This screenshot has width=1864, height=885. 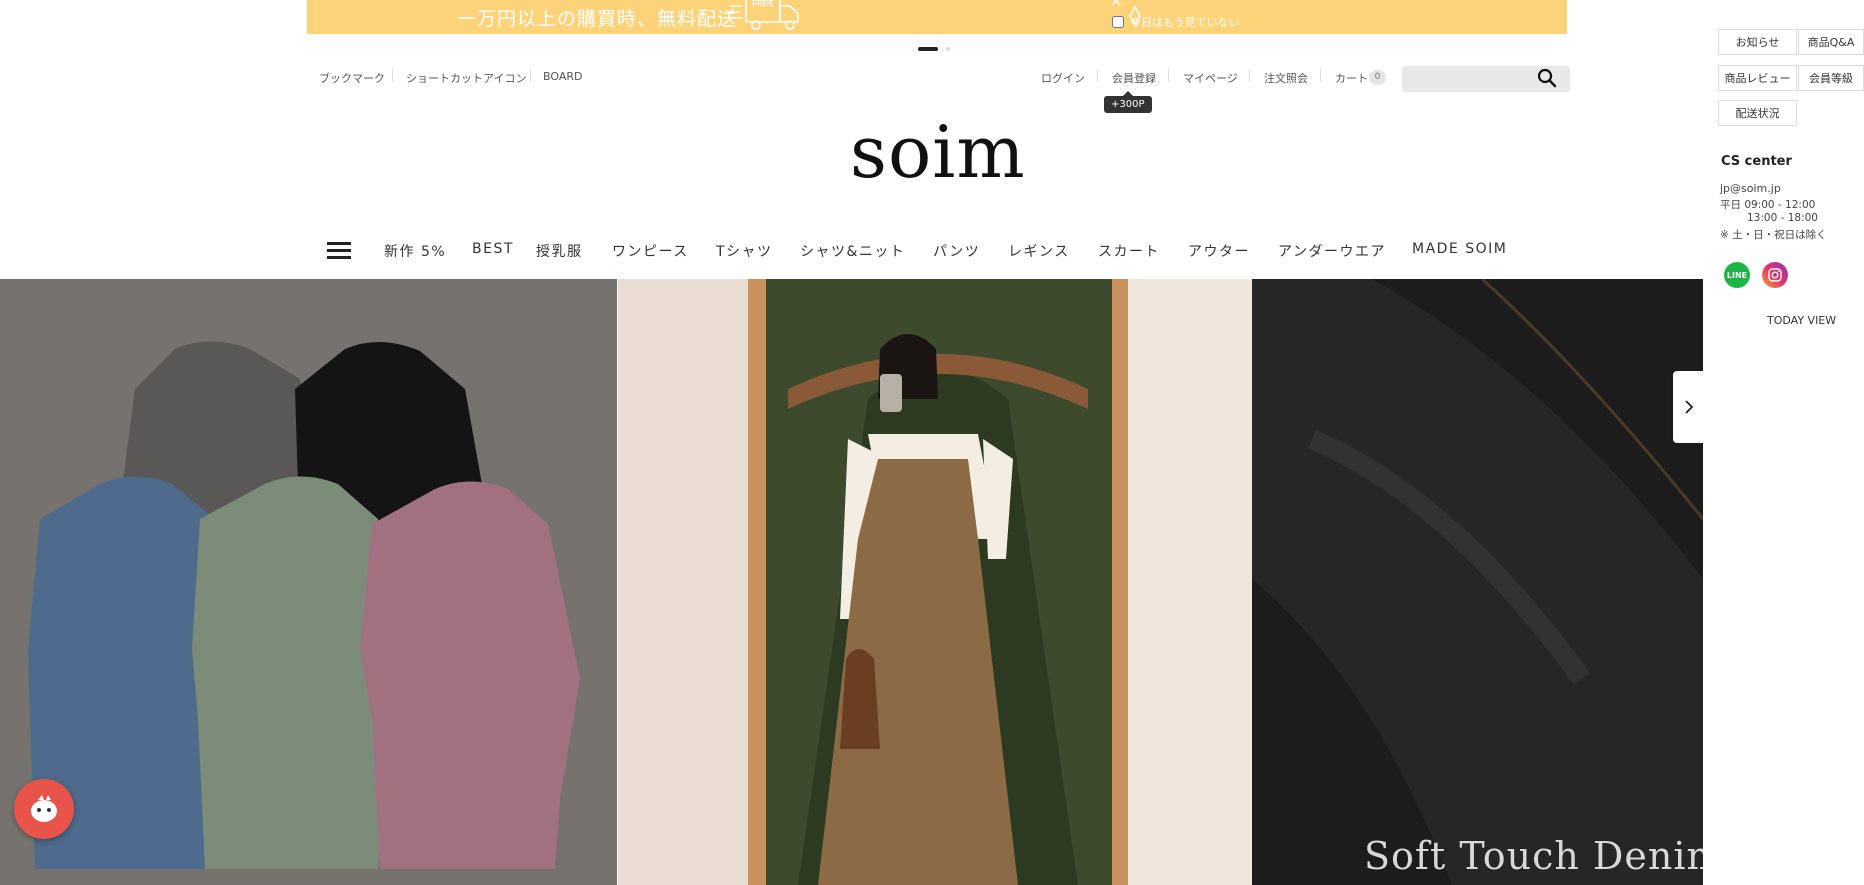 What do you see at coordinates (650, 251) in the screenshot?
I see `nav-item-onepiece: ワンピース` at bounding box center [650, 251].